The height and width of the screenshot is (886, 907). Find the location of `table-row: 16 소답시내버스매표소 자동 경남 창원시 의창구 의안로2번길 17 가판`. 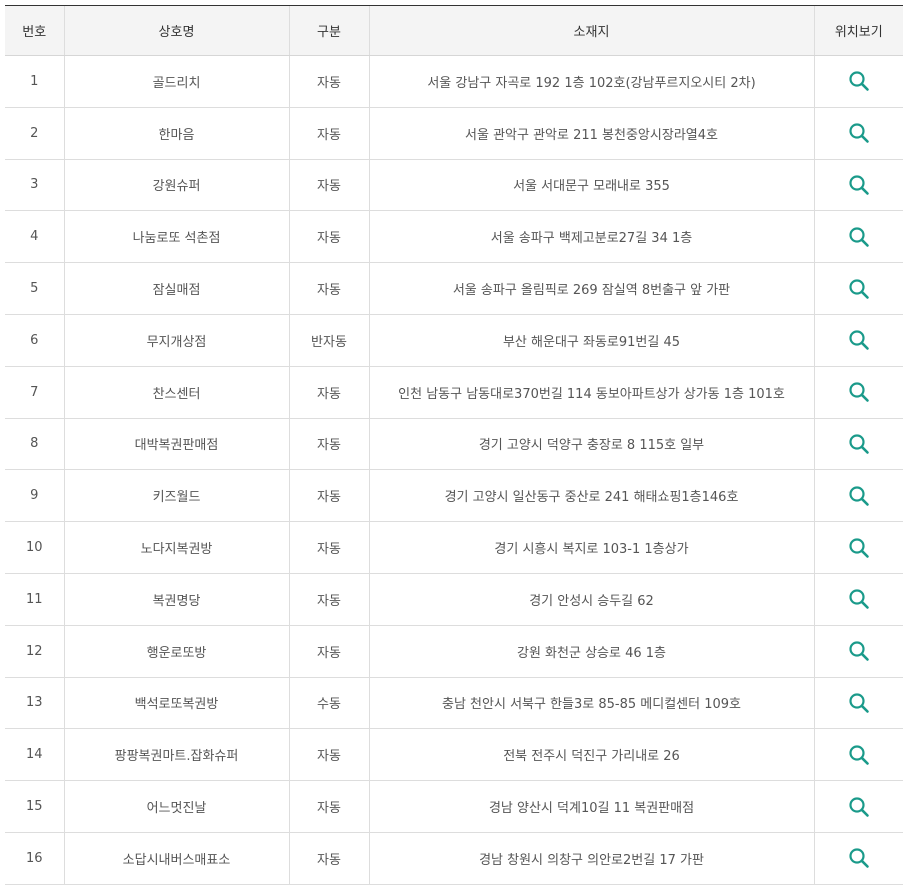

table-row: 16 소답시내버스매표소 자동 경남 창원시 의창구 의안로2번길 17 가판 is located at coordinates (454, 858).